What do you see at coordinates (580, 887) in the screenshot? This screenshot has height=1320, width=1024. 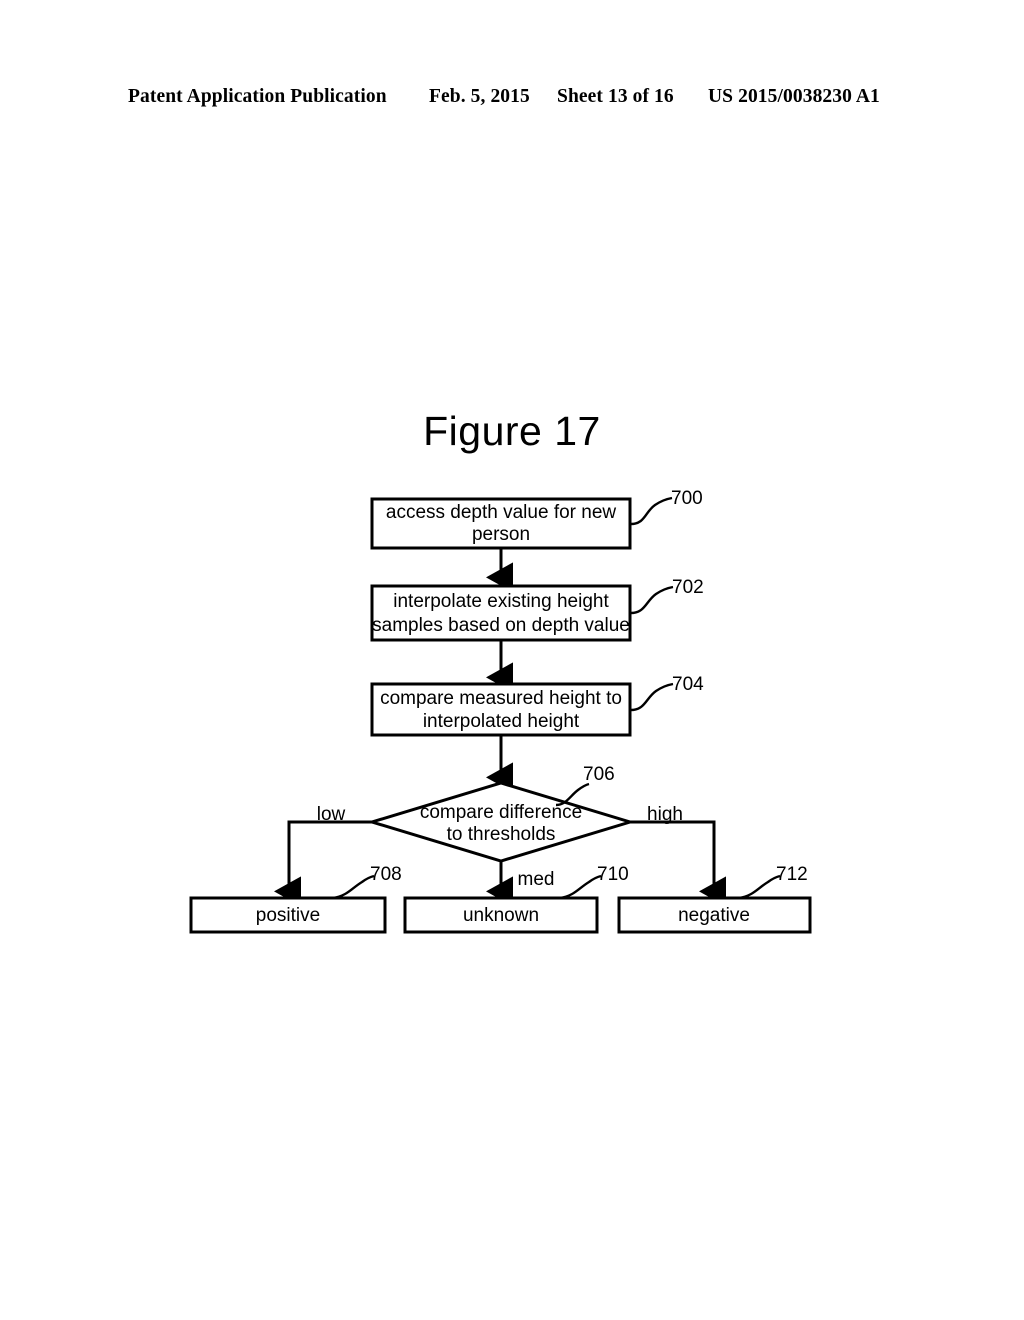 I see `node-710-leader-line` at bounding box center [580, 887].